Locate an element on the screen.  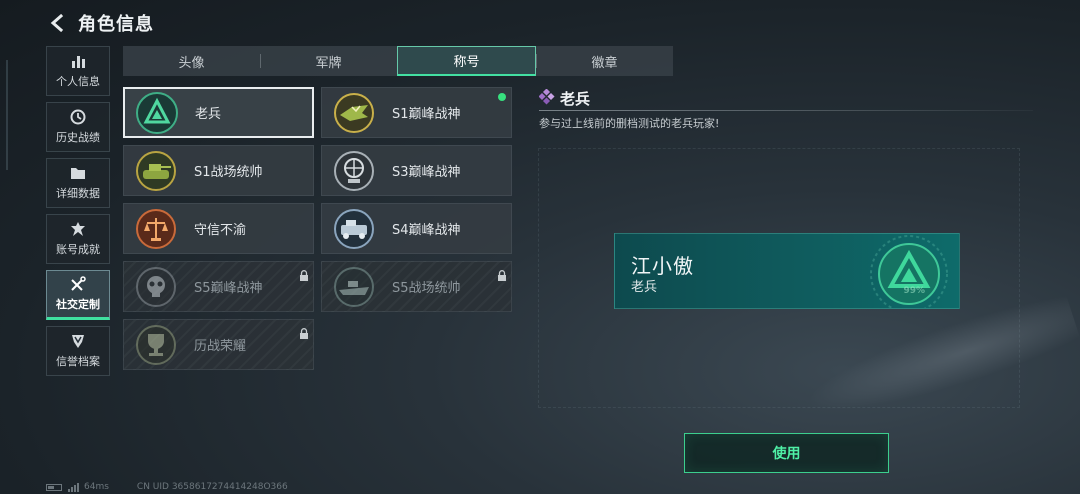
back-arrow-icon is located at coordinates (57, 23).